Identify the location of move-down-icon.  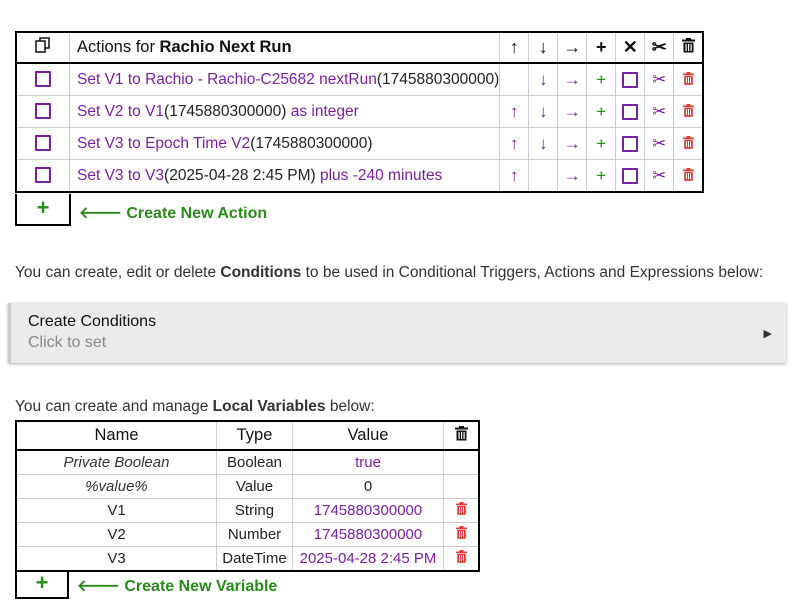
(543, 176).